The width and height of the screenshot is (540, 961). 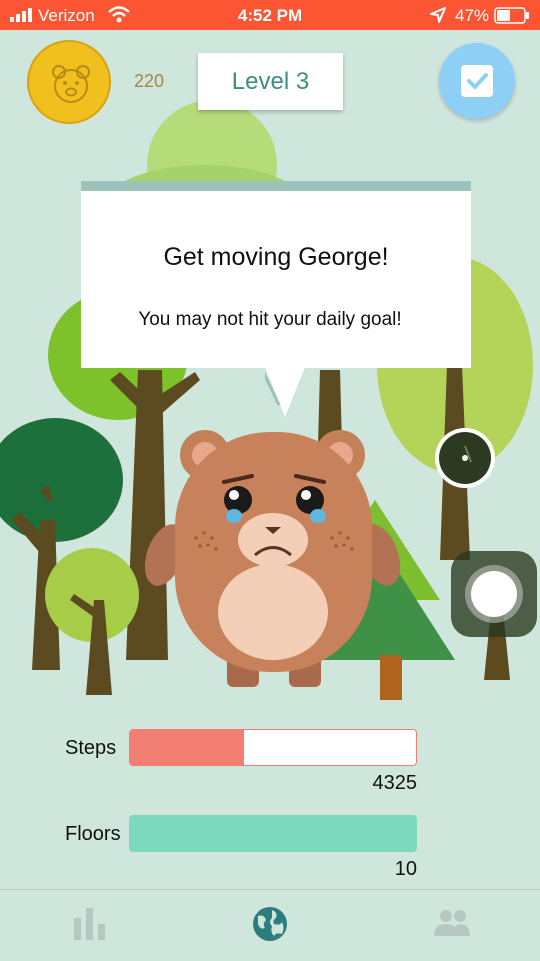 I want to click on tab-world, so click(x=270, y=925).